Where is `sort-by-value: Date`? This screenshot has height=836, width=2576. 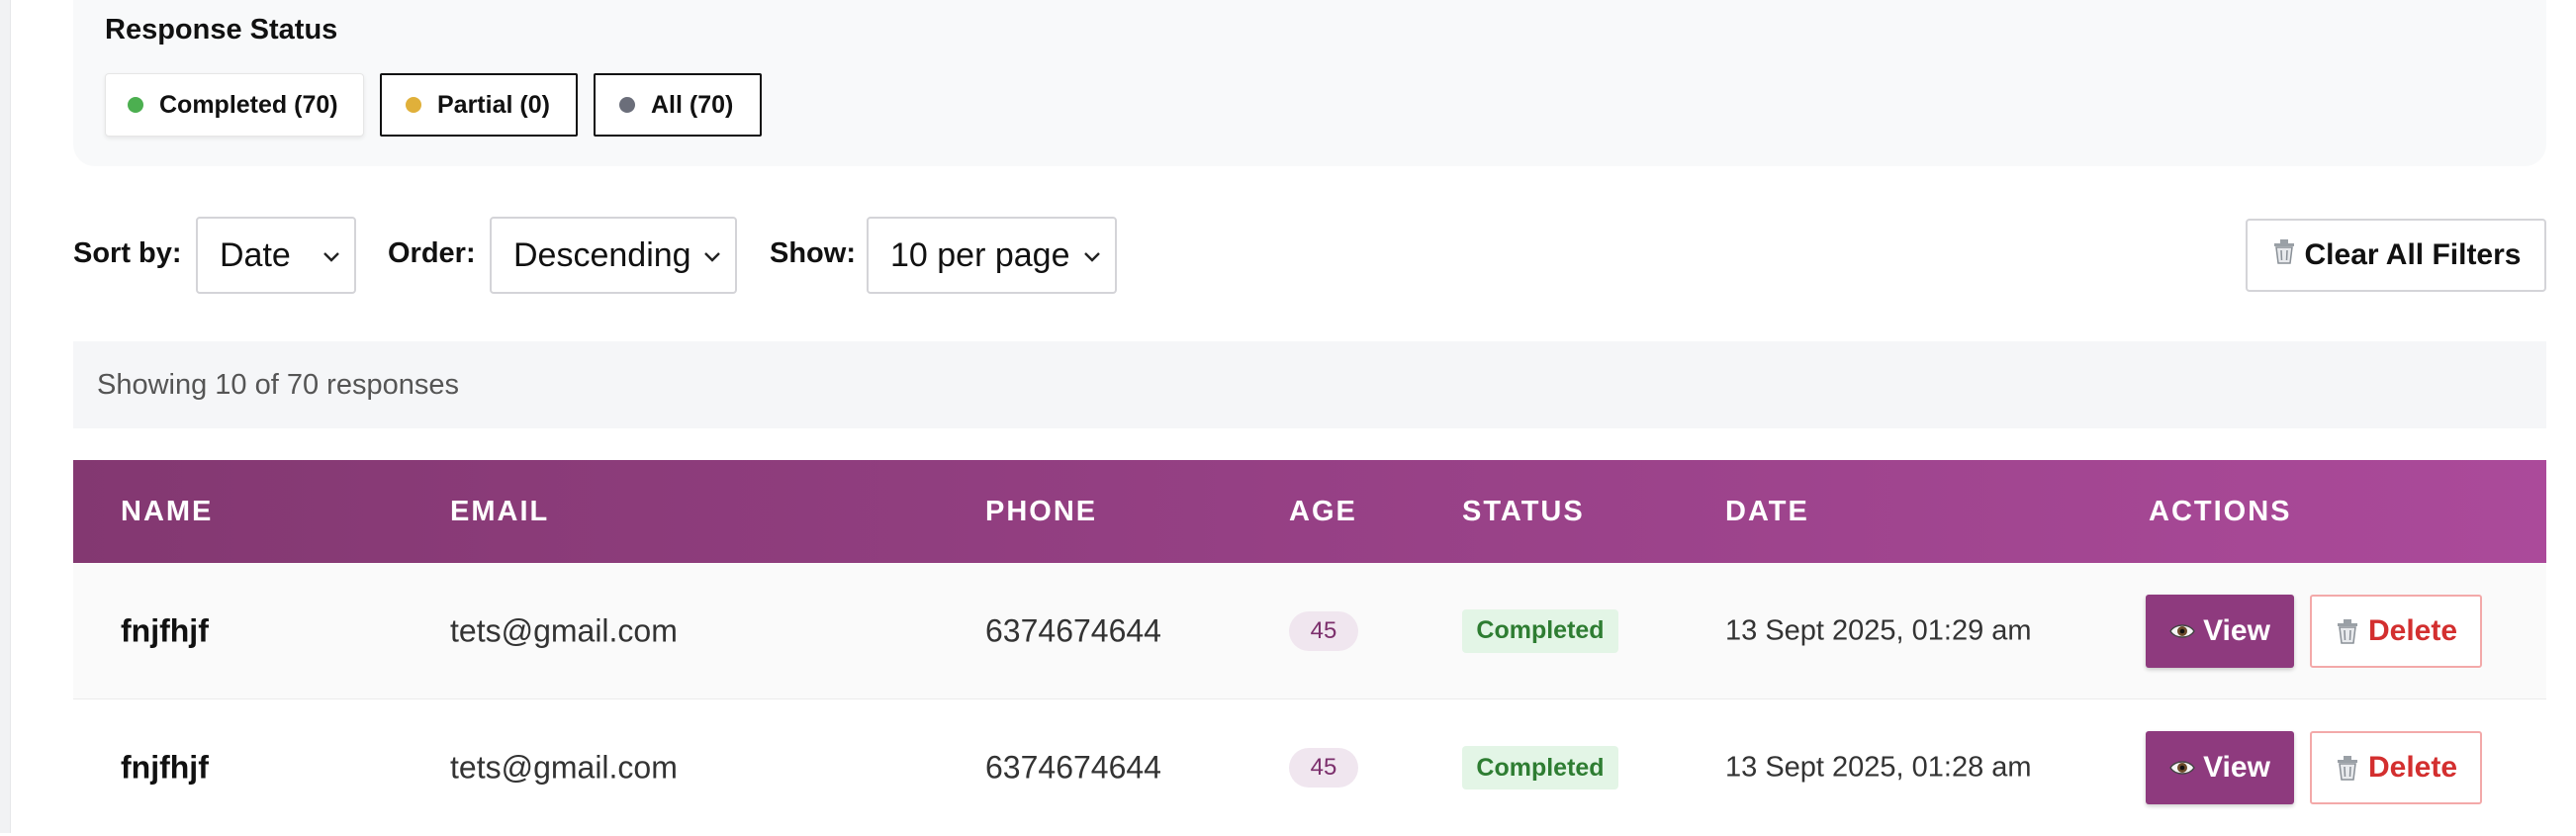
sort-by-value: Date is located at coordinates (256, 254).